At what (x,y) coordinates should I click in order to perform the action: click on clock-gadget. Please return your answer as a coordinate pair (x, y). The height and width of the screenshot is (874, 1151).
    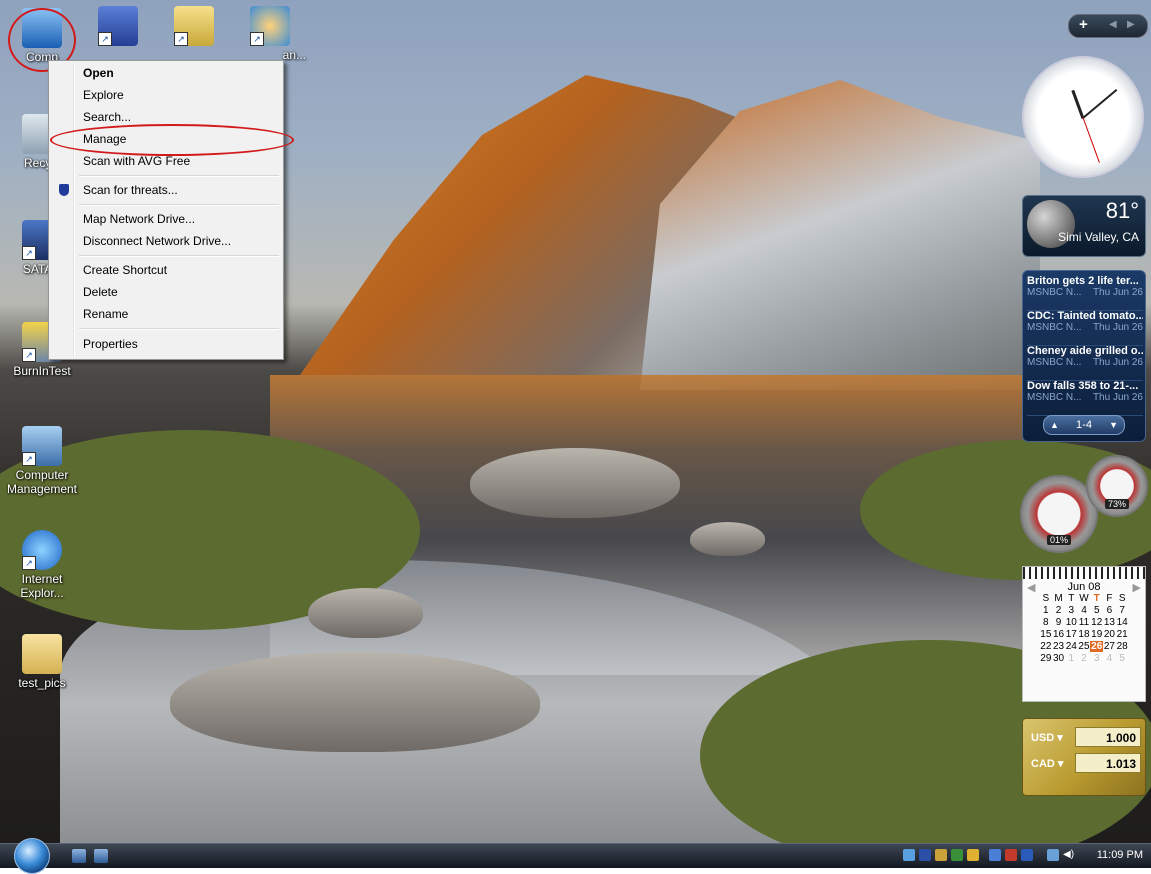
    Looking at the image, I should click on (1083, 117).